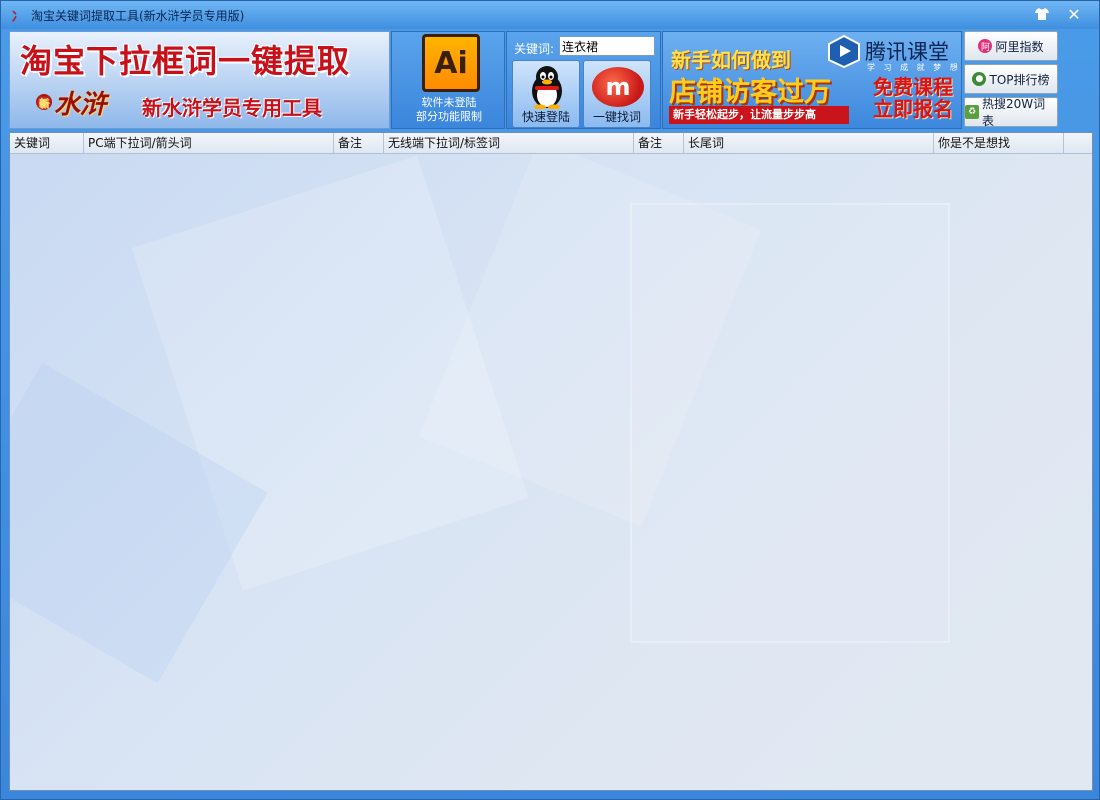 Image resolution: width=1100 pixels, height=800 pixels. I want to click on ad-cta: 免费课程 立即报名, so click(913, 98).